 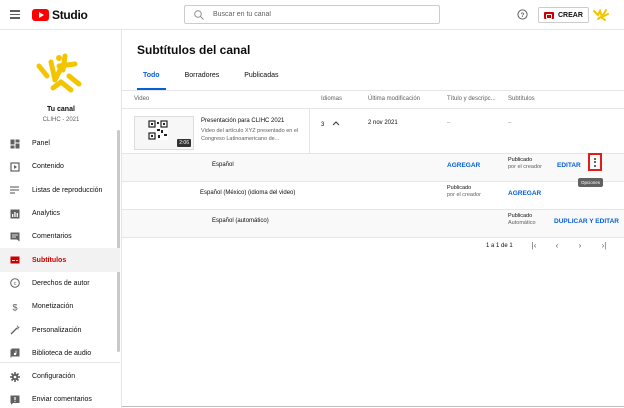 What do you see at coordinates (595, 158) in the screenshot?
I see `more-vert-icon` at bounding box center [595, 158].